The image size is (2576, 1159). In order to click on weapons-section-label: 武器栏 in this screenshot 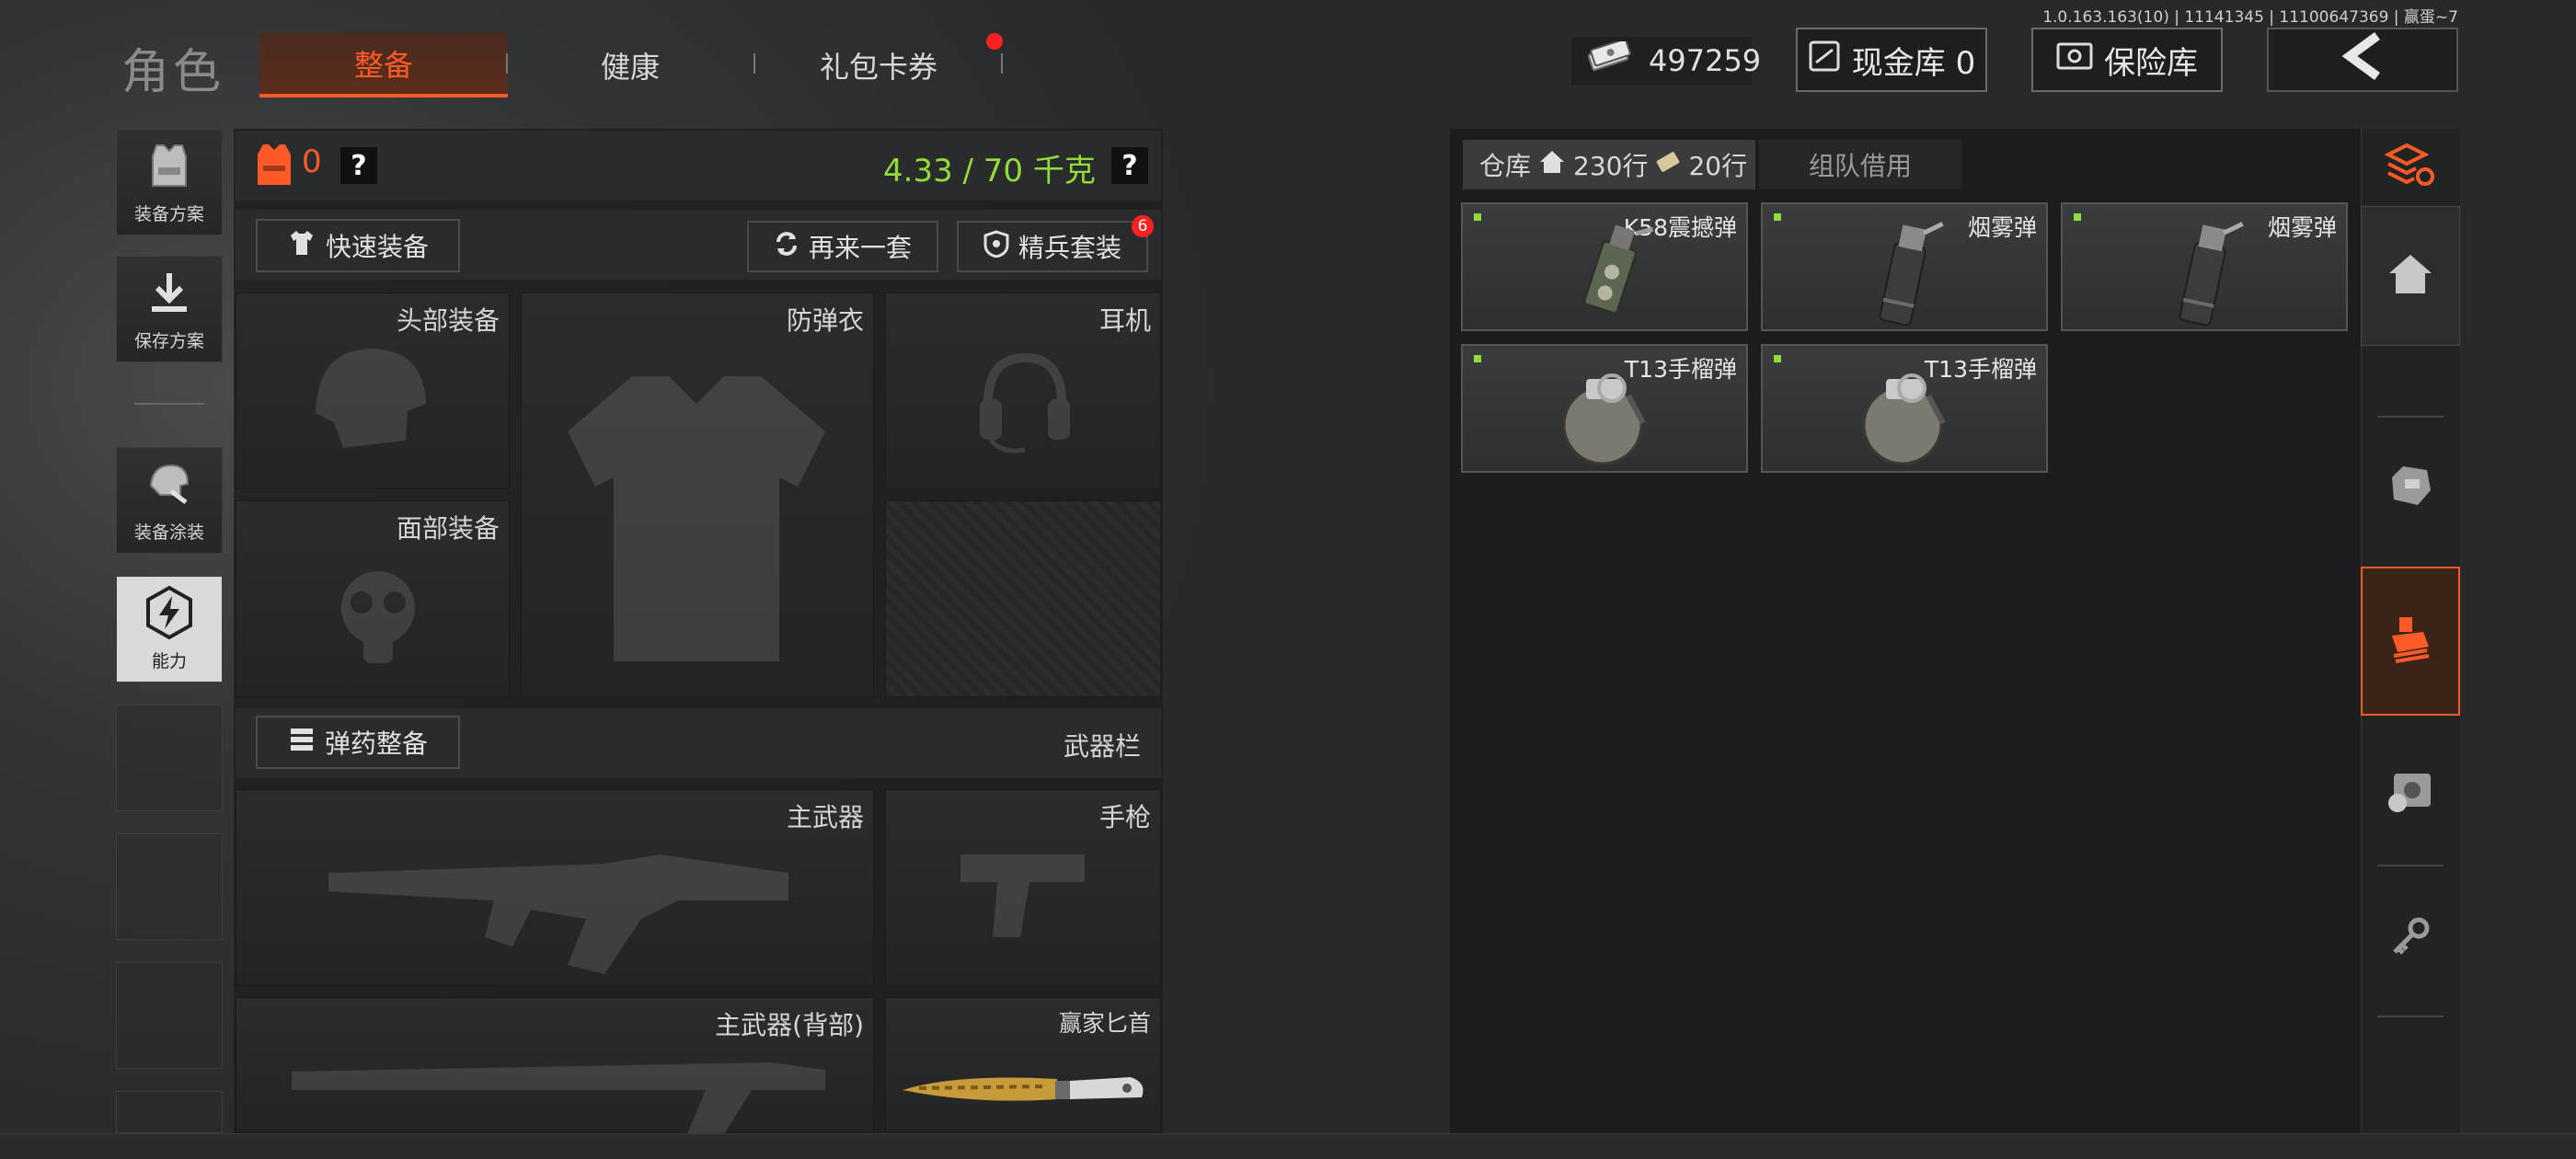, I will do `click(1102, 746)`.